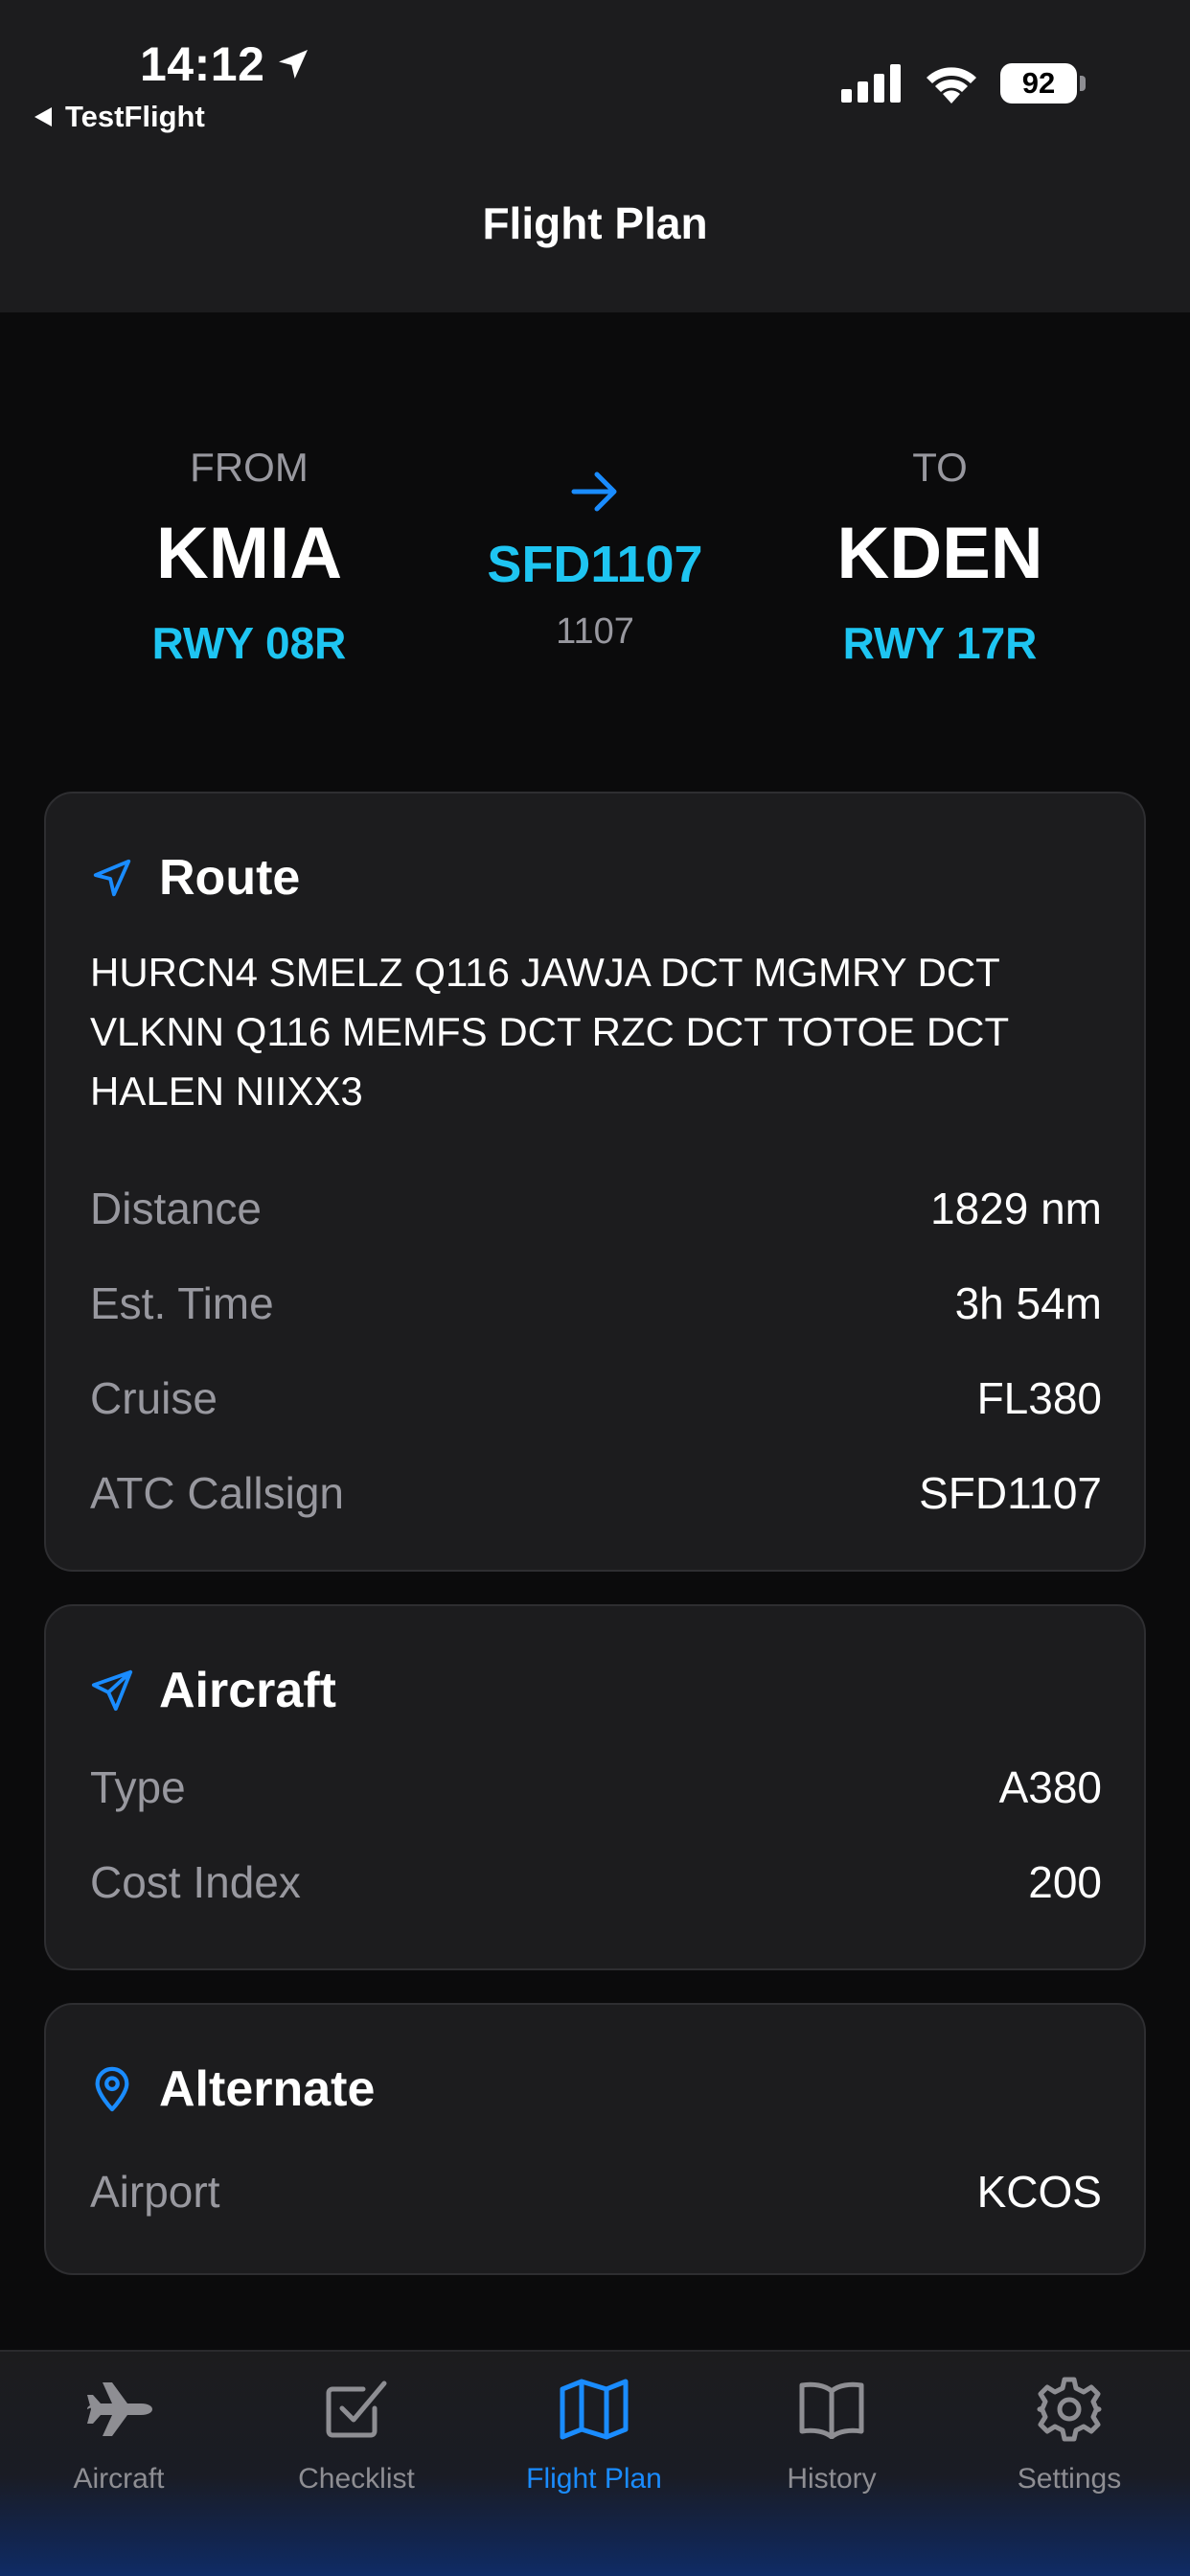  Describe the element at coordinates (595, 223) in the screenshot. I see `page-title: Flight Plan` at that location.